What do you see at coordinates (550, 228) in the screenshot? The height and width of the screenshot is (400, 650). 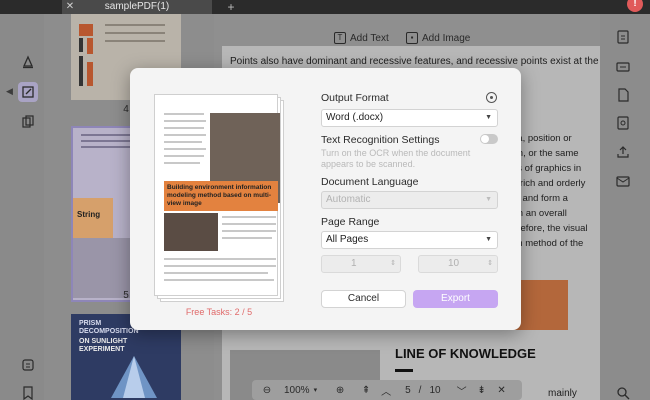 I see `document-text-fragment: erefore, the visual` at bounding box center [550, 228].